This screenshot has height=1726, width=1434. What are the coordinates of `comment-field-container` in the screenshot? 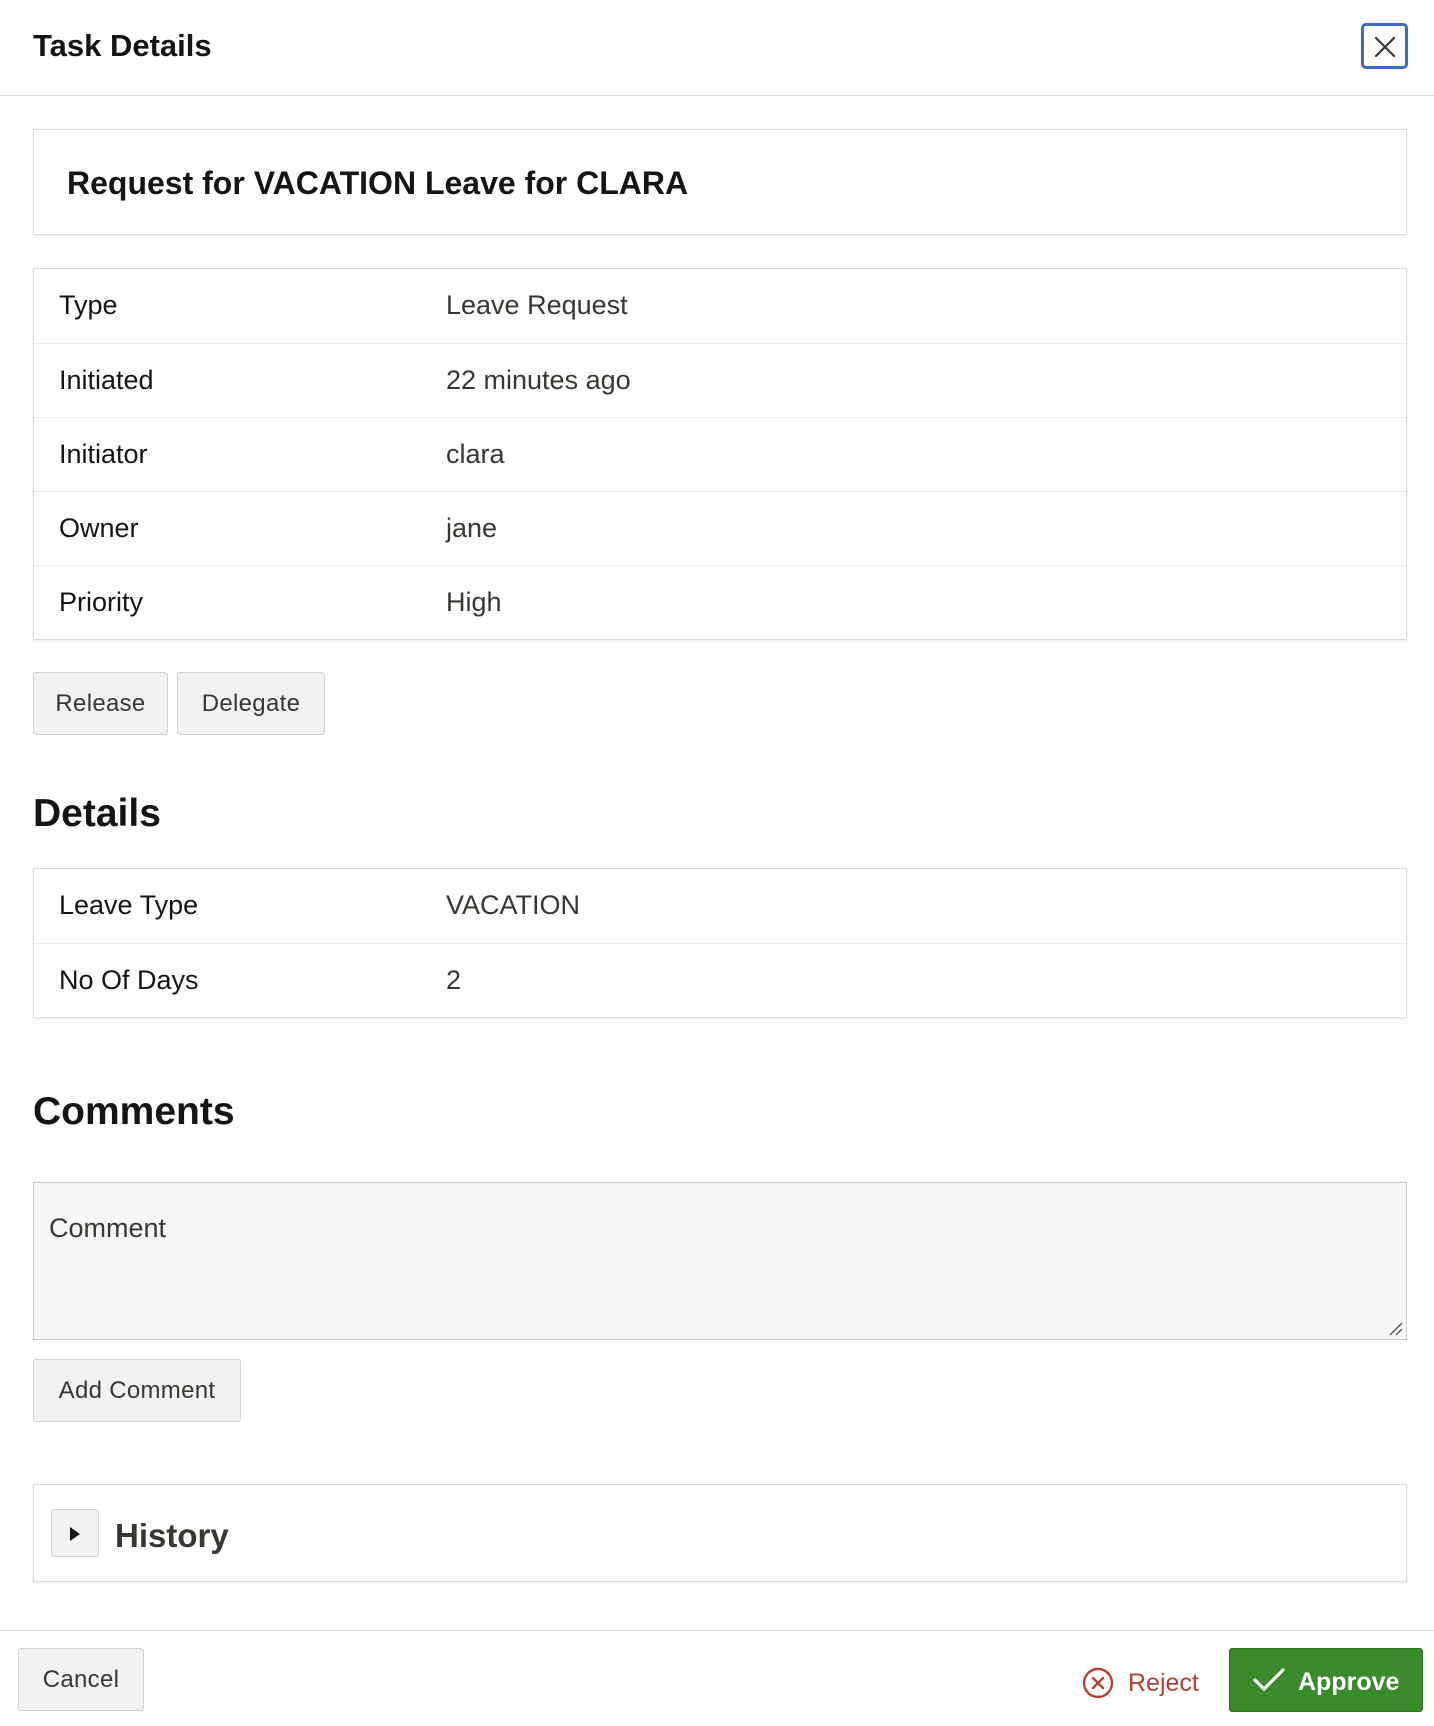 It's located at (720, 1261).